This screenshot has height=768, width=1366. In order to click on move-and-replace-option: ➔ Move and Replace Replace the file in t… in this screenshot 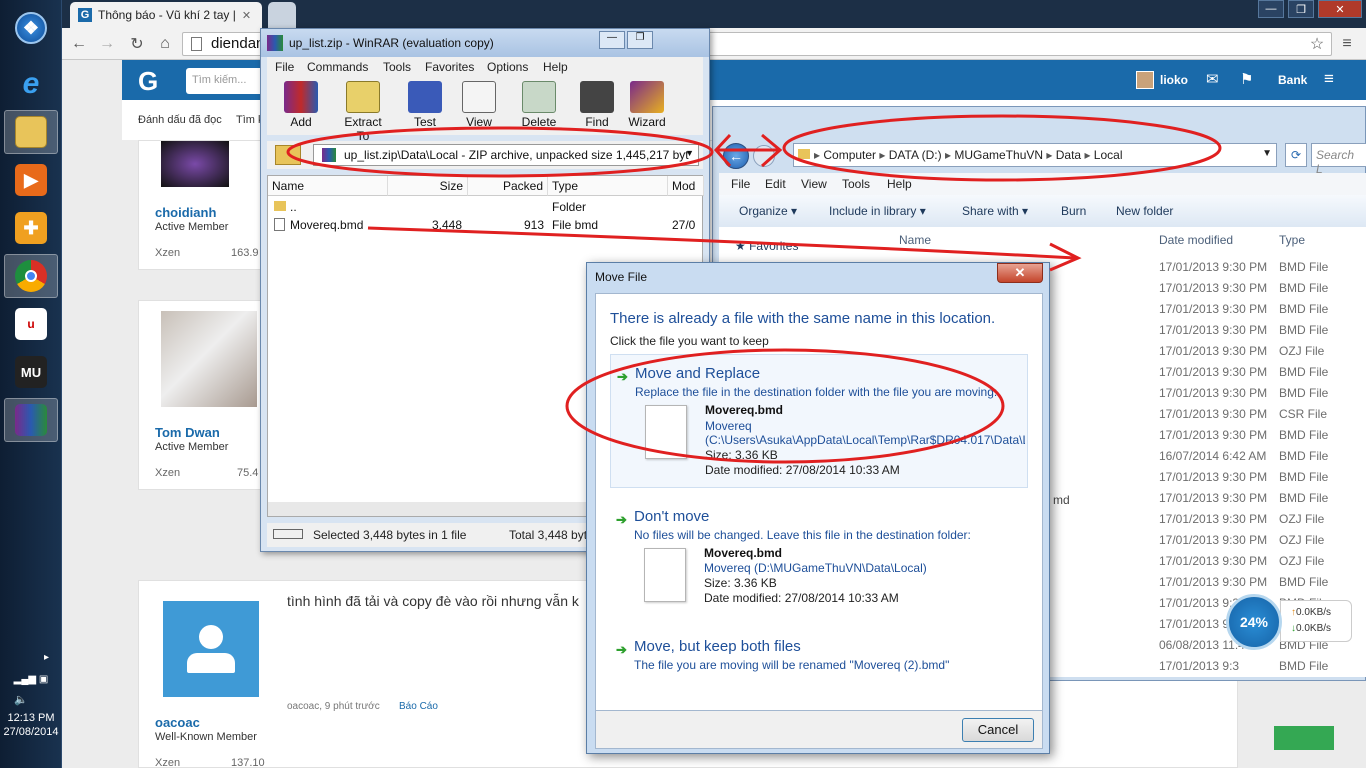, I will do `click(819, 421)`.